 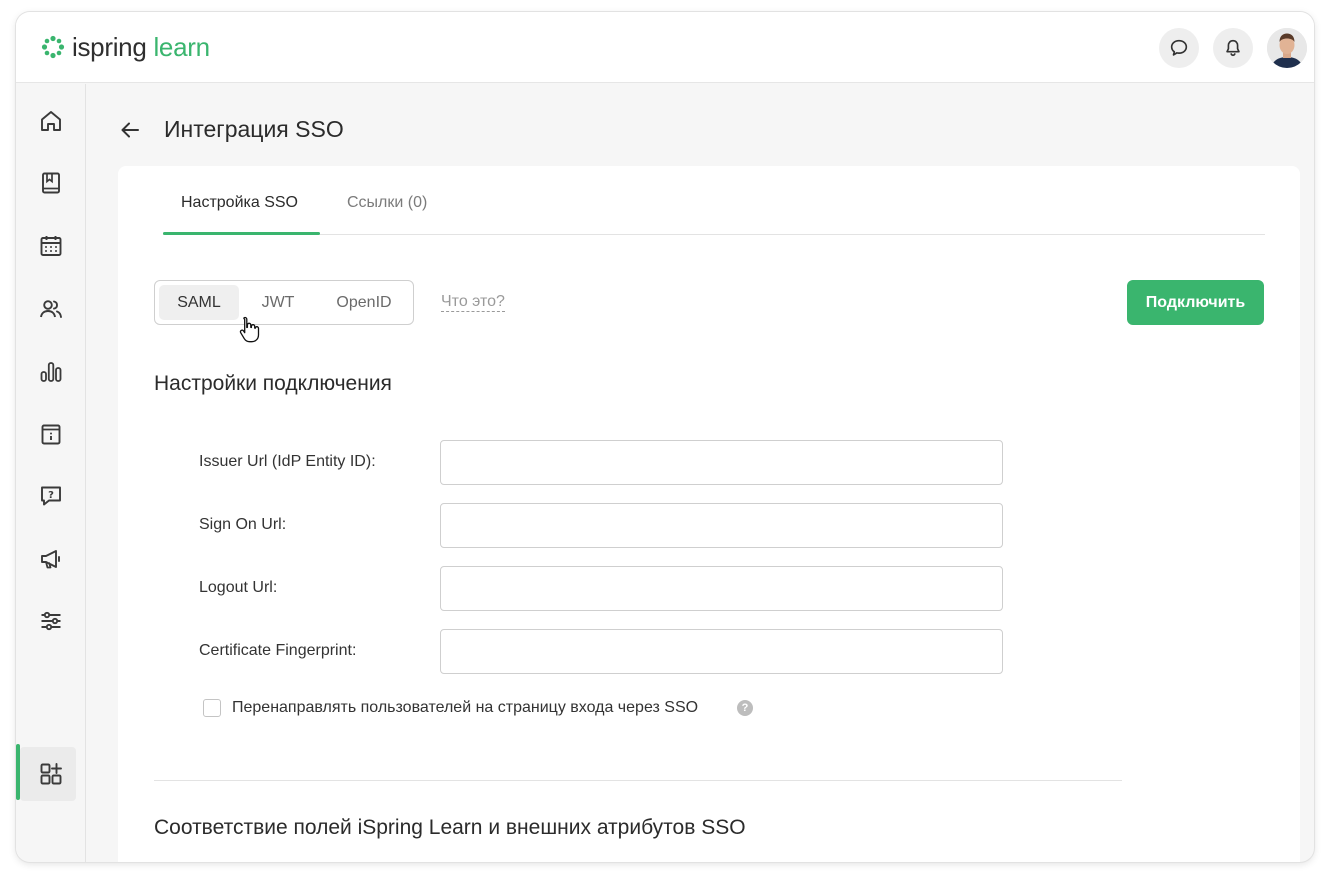 What do you see at coordinates (387, 203) in the screenshot?
I see `tab-links: Ссылки (0)` at bounding box center [387, 203].